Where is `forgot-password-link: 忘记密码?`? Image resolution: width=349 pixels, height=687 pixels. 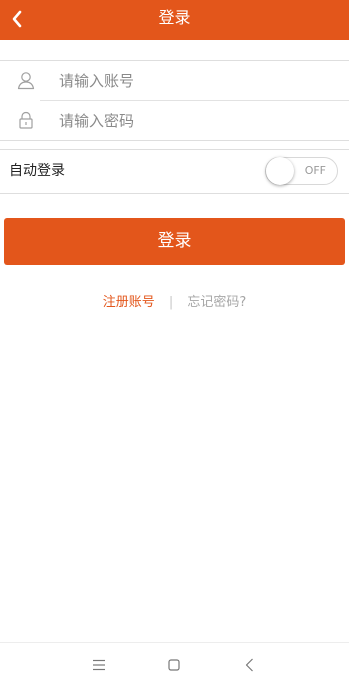 forgot-password-link: 忘记密码? is located at coordinates (216, 302).